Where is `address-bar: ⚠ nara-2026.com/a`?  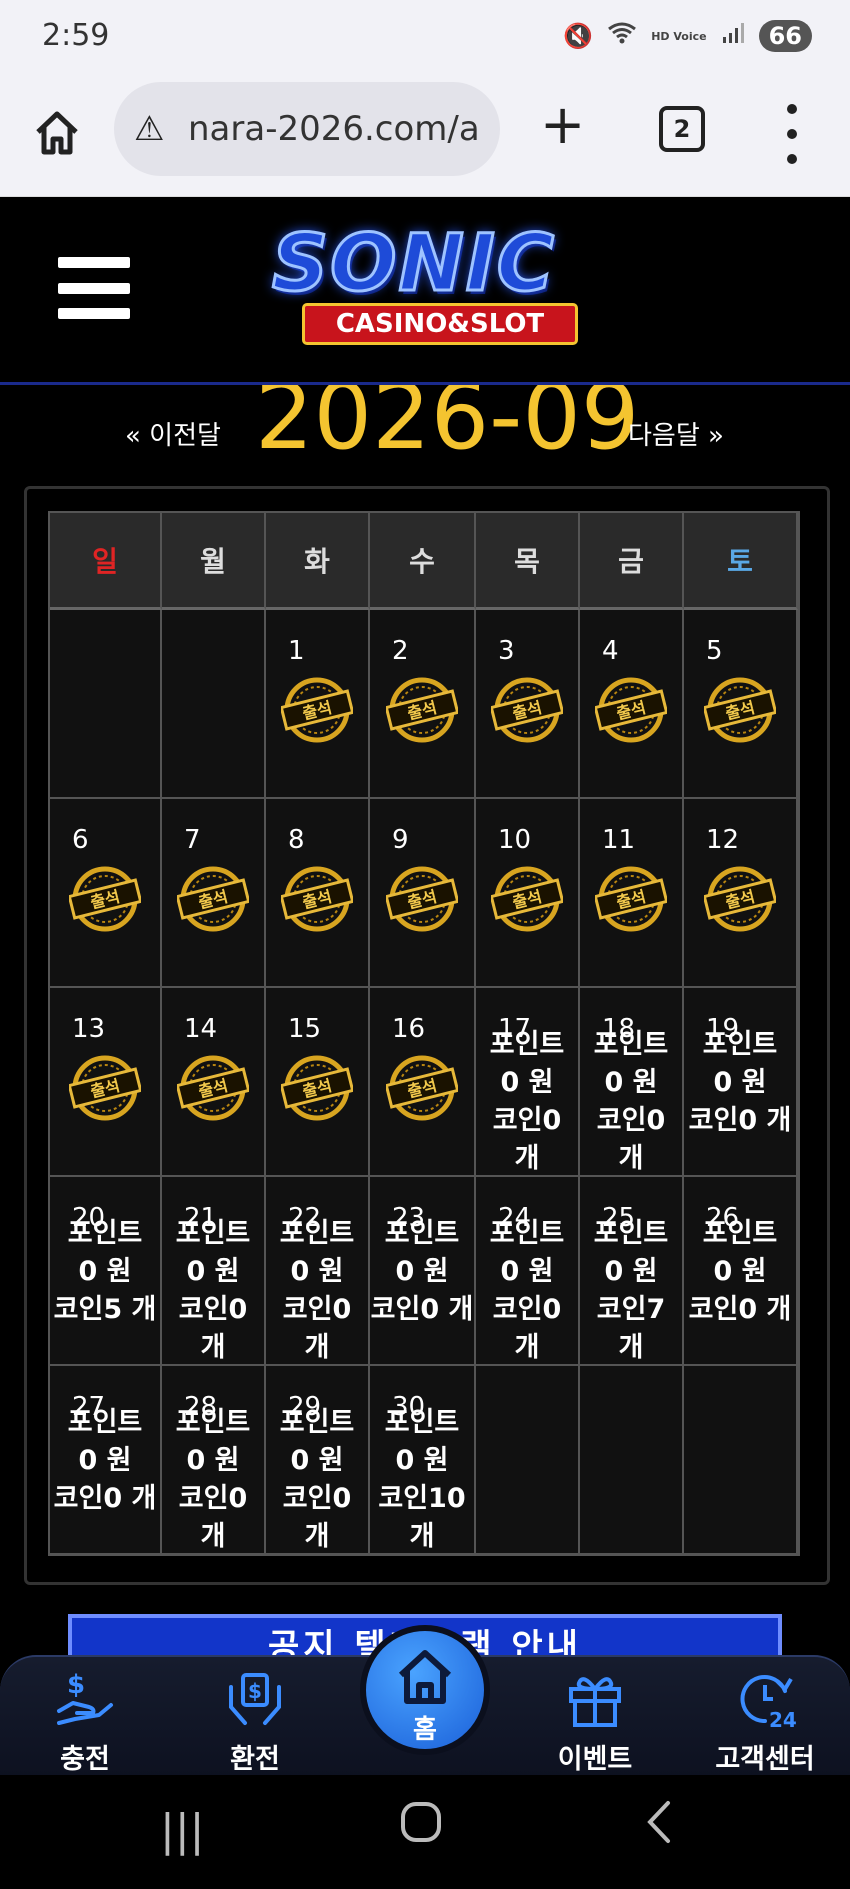
address-bar: ⚠ nara-2026.com/a is located at coordinates (307, 129).